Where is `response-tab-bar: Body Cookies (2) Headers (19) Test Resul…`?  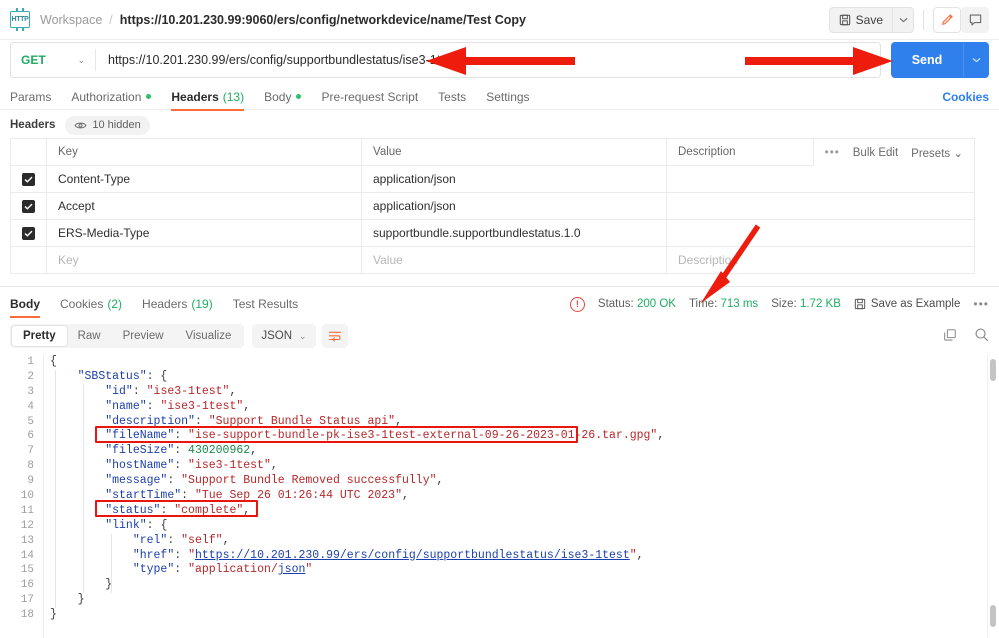
response-tab-bar: Body Cookies (2) Headers (19) Test Resul… is located at coordinates (499, 304).